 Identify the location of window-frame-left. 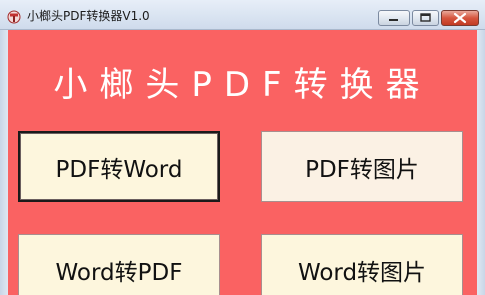
(4, 162).